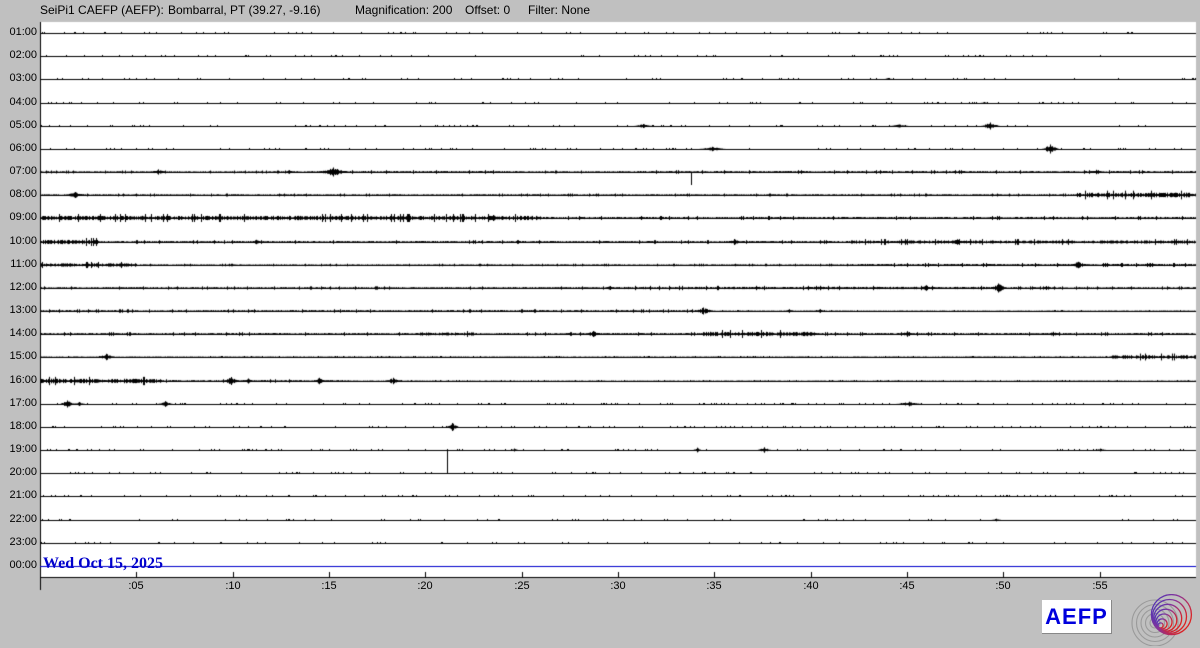 Image resolution: width=1200 pixels, height=648 pixels. I want to click on hour-label: 08:00, so click(23, 194).